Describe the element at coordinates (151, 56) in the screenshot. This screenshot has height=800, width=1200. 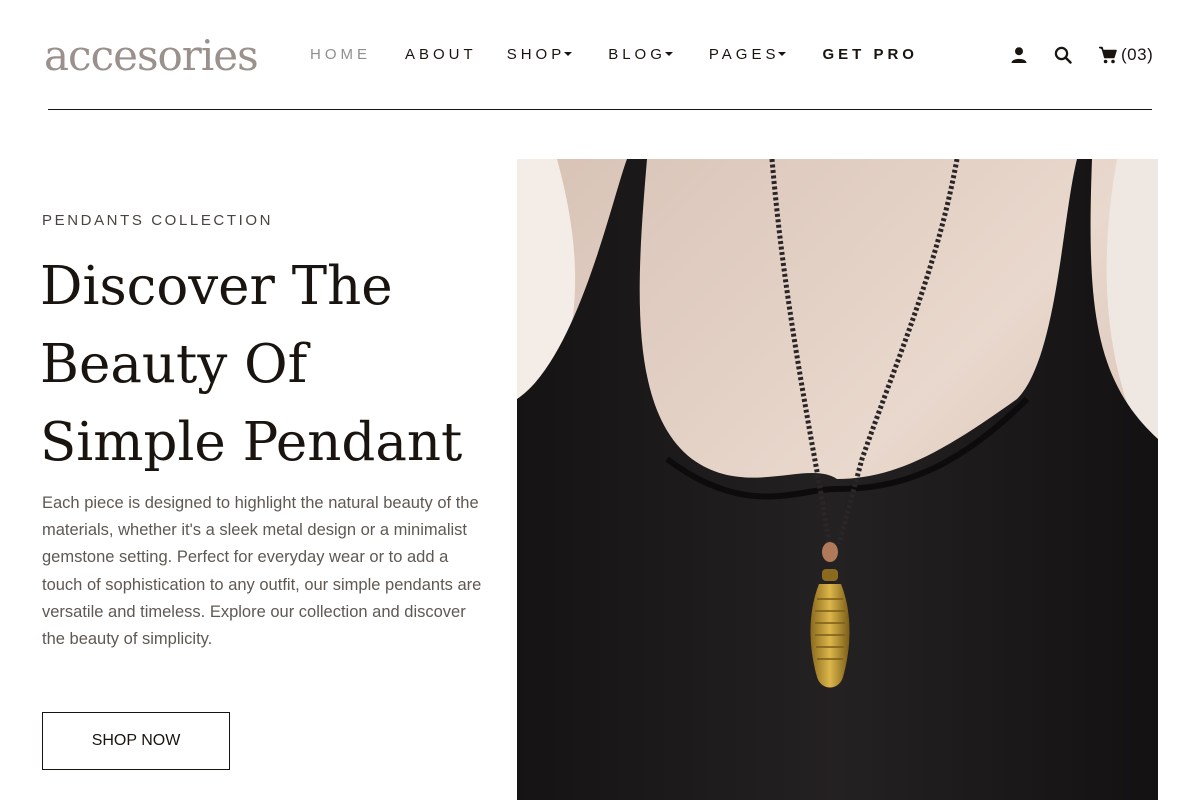
I see `site-logo: accesories` at that location.